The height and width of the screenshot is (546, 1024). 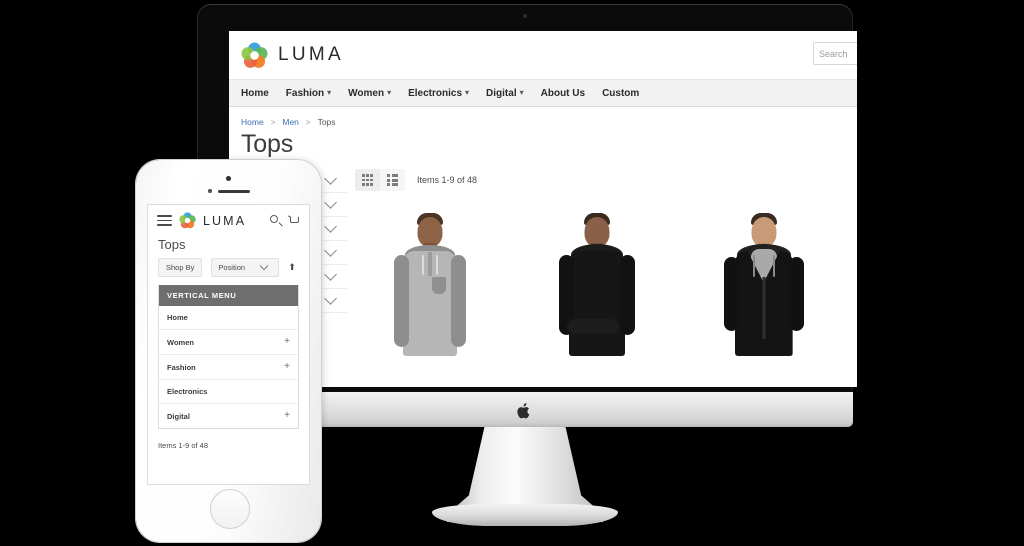 What do you see at coordinates (597, 180) in the screenshot?
I see `product-toolbar: Items 1-9 of 48` at bounding box center [597, 180].